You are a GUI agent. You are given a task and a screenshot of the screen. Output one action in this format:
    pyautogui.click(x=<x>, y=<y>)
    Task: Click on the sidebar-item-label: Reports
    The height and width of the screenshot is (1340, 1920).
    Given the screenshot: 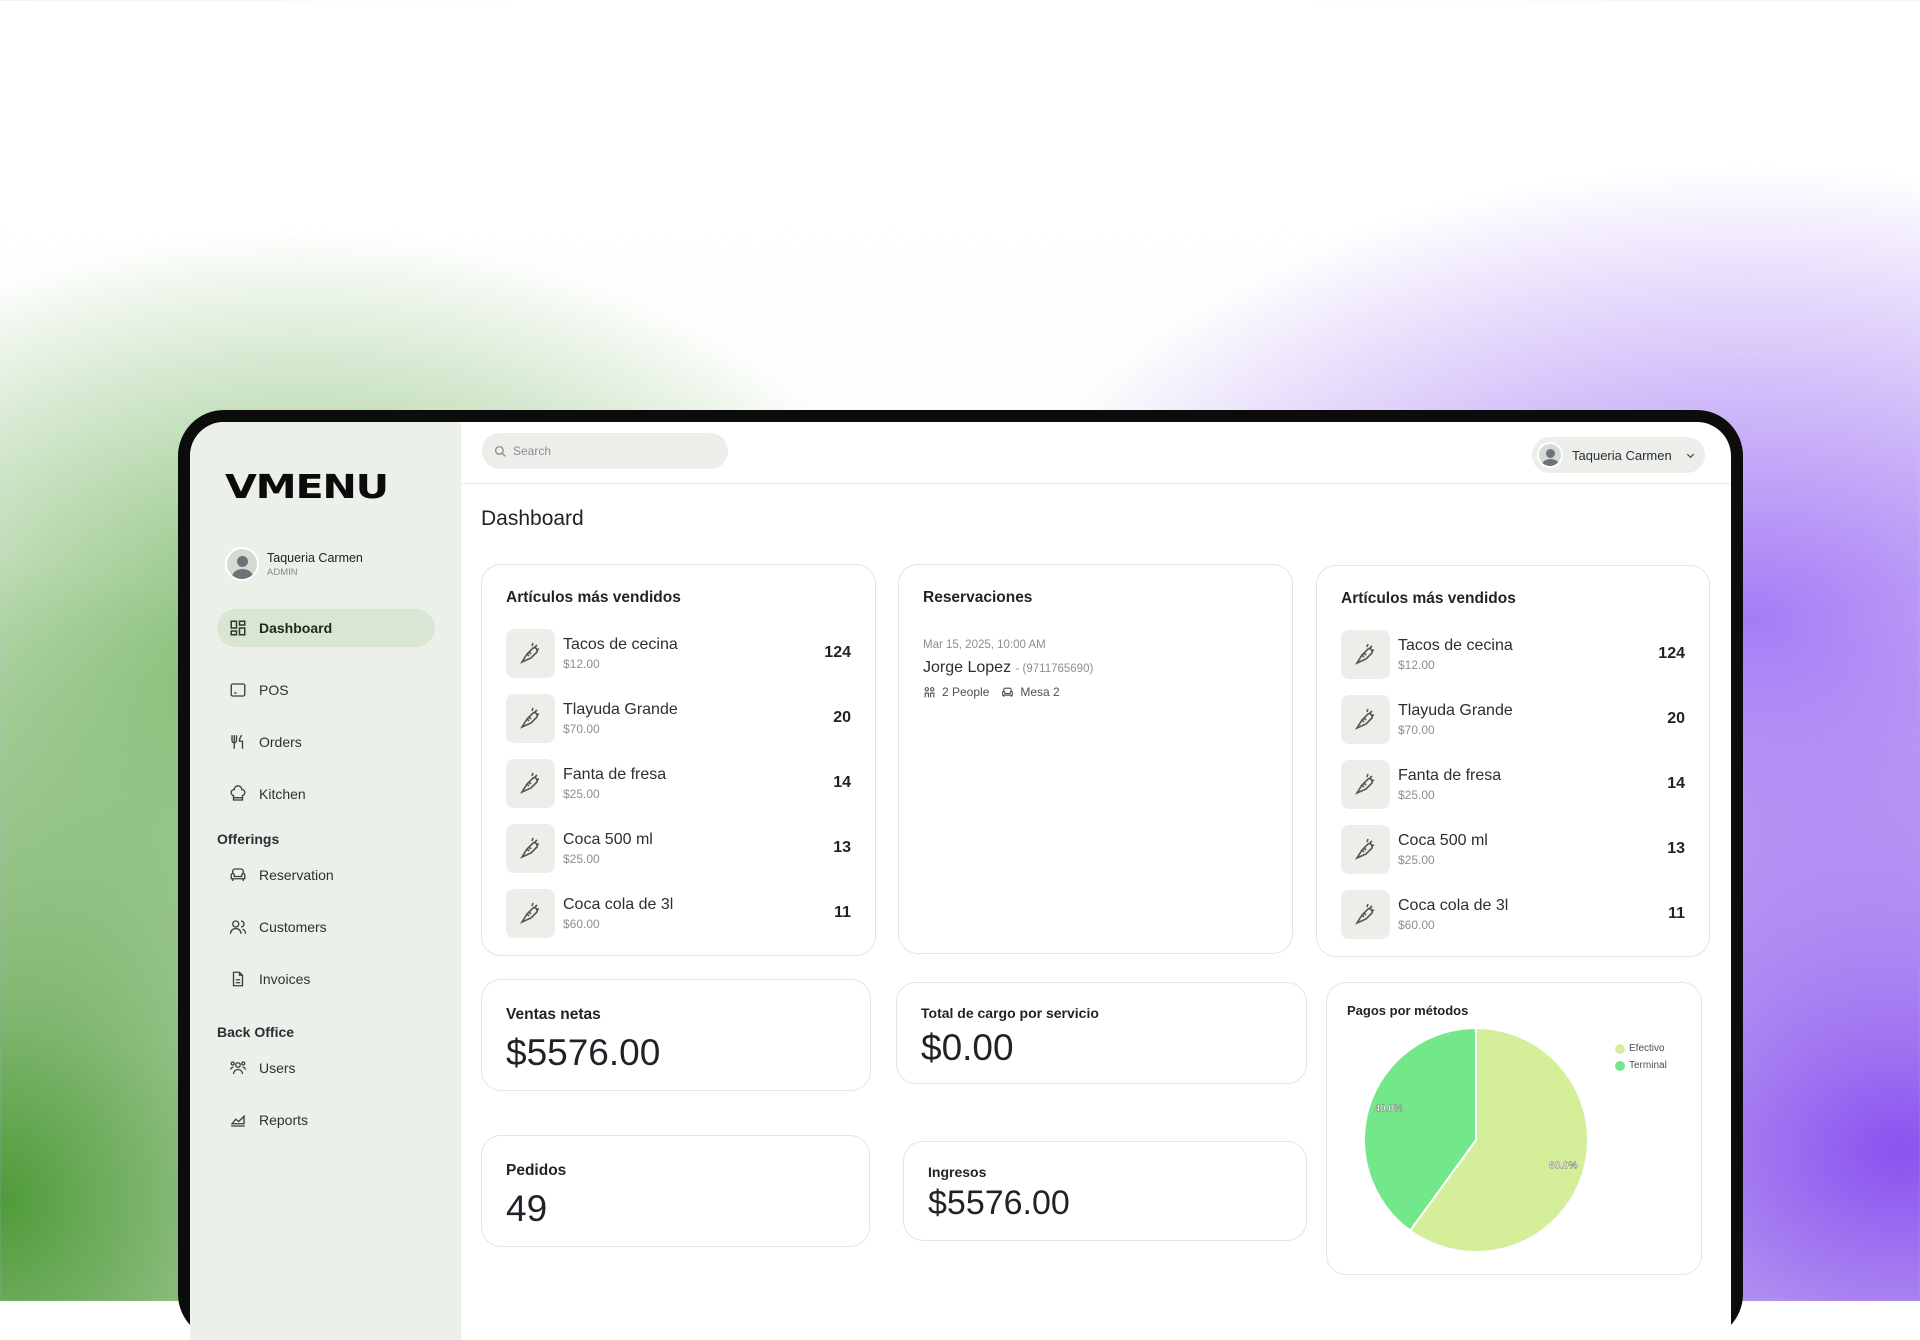 What is the action you would take?
    pyautogui.click(x=284, y=1120)
    